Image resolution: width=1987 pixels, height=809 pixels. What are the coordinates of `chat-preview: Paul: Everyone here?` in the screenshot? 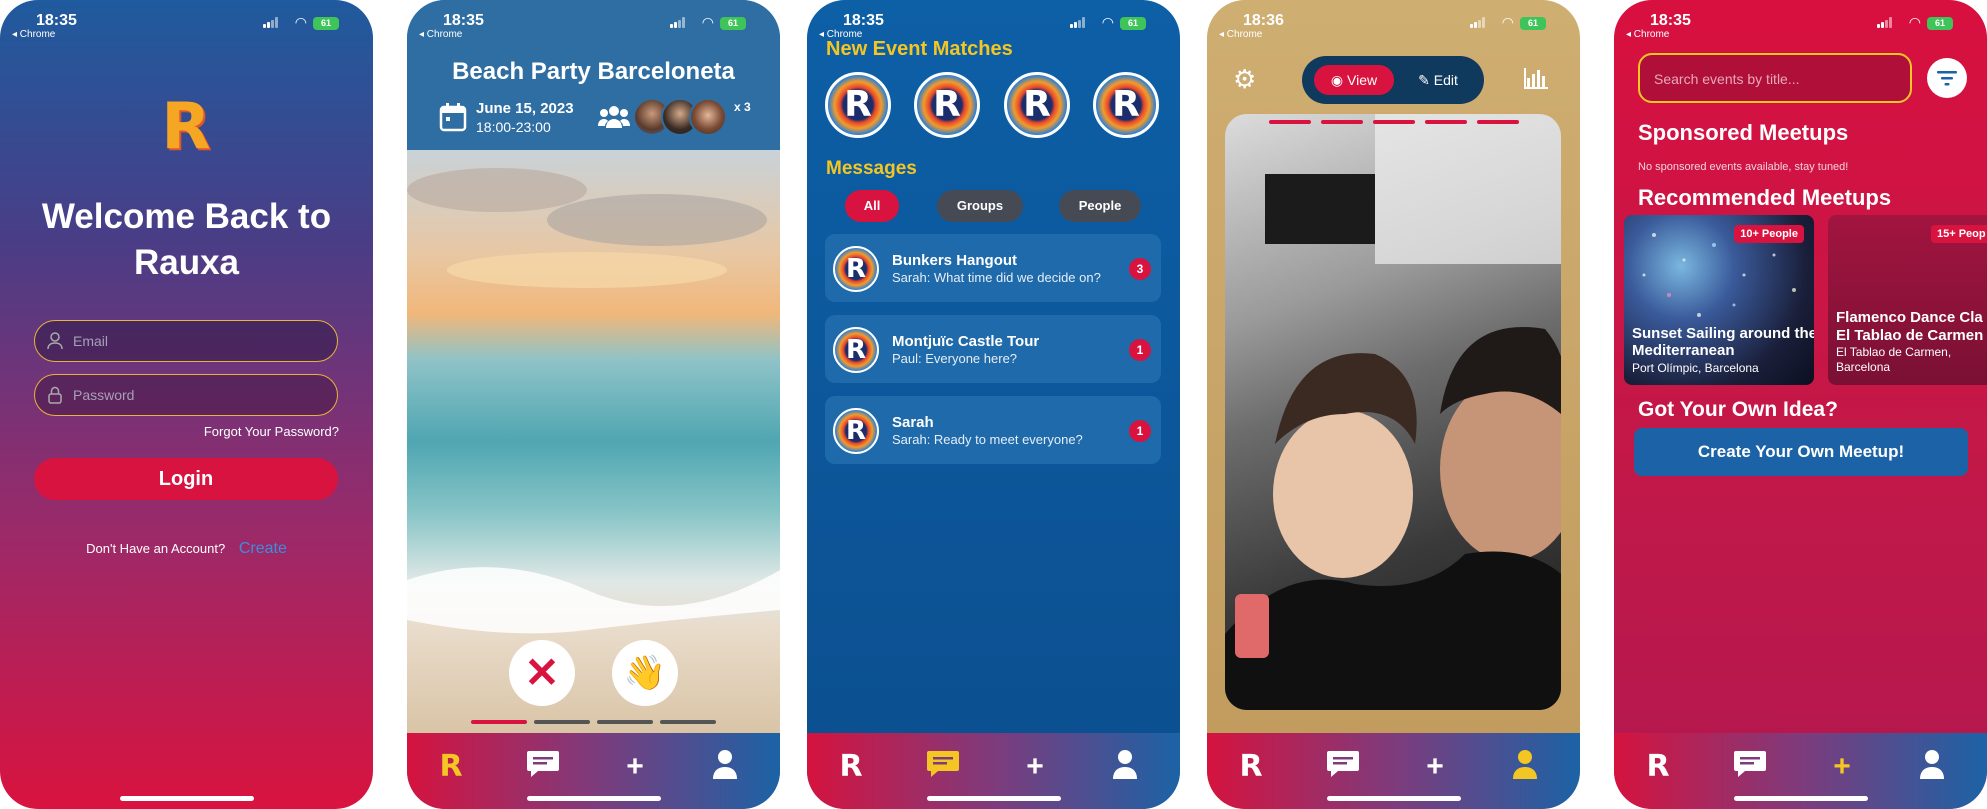 It's located at (955, 358).